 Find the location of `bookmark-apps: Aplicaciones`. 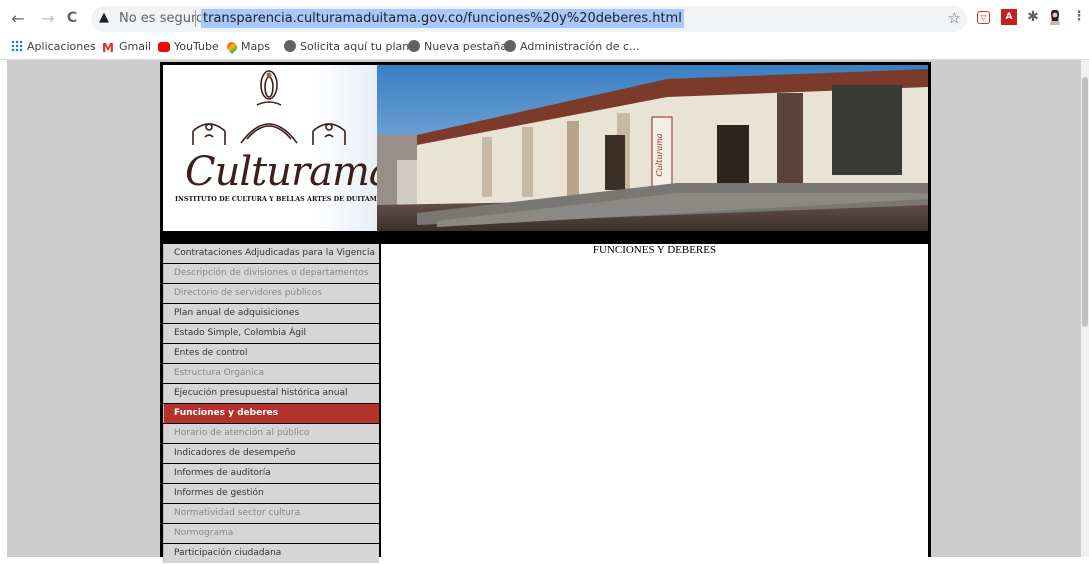

bookmark-apps: Aplicaciones is located at coordinates (53, 46).